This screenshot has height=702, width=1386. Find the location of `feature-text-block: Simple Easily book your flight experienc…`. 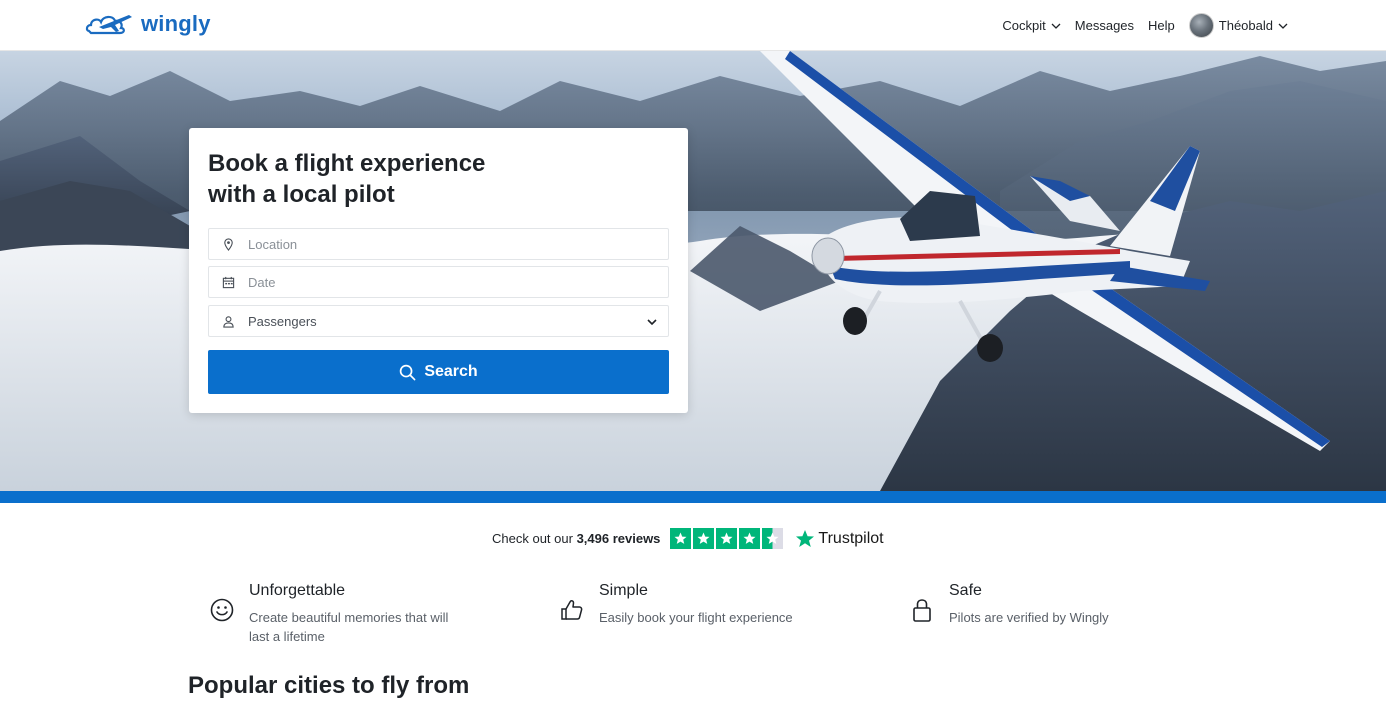

feature-text-block: Simple Easily book your flight experienc… is located at coordinates (704, 604).